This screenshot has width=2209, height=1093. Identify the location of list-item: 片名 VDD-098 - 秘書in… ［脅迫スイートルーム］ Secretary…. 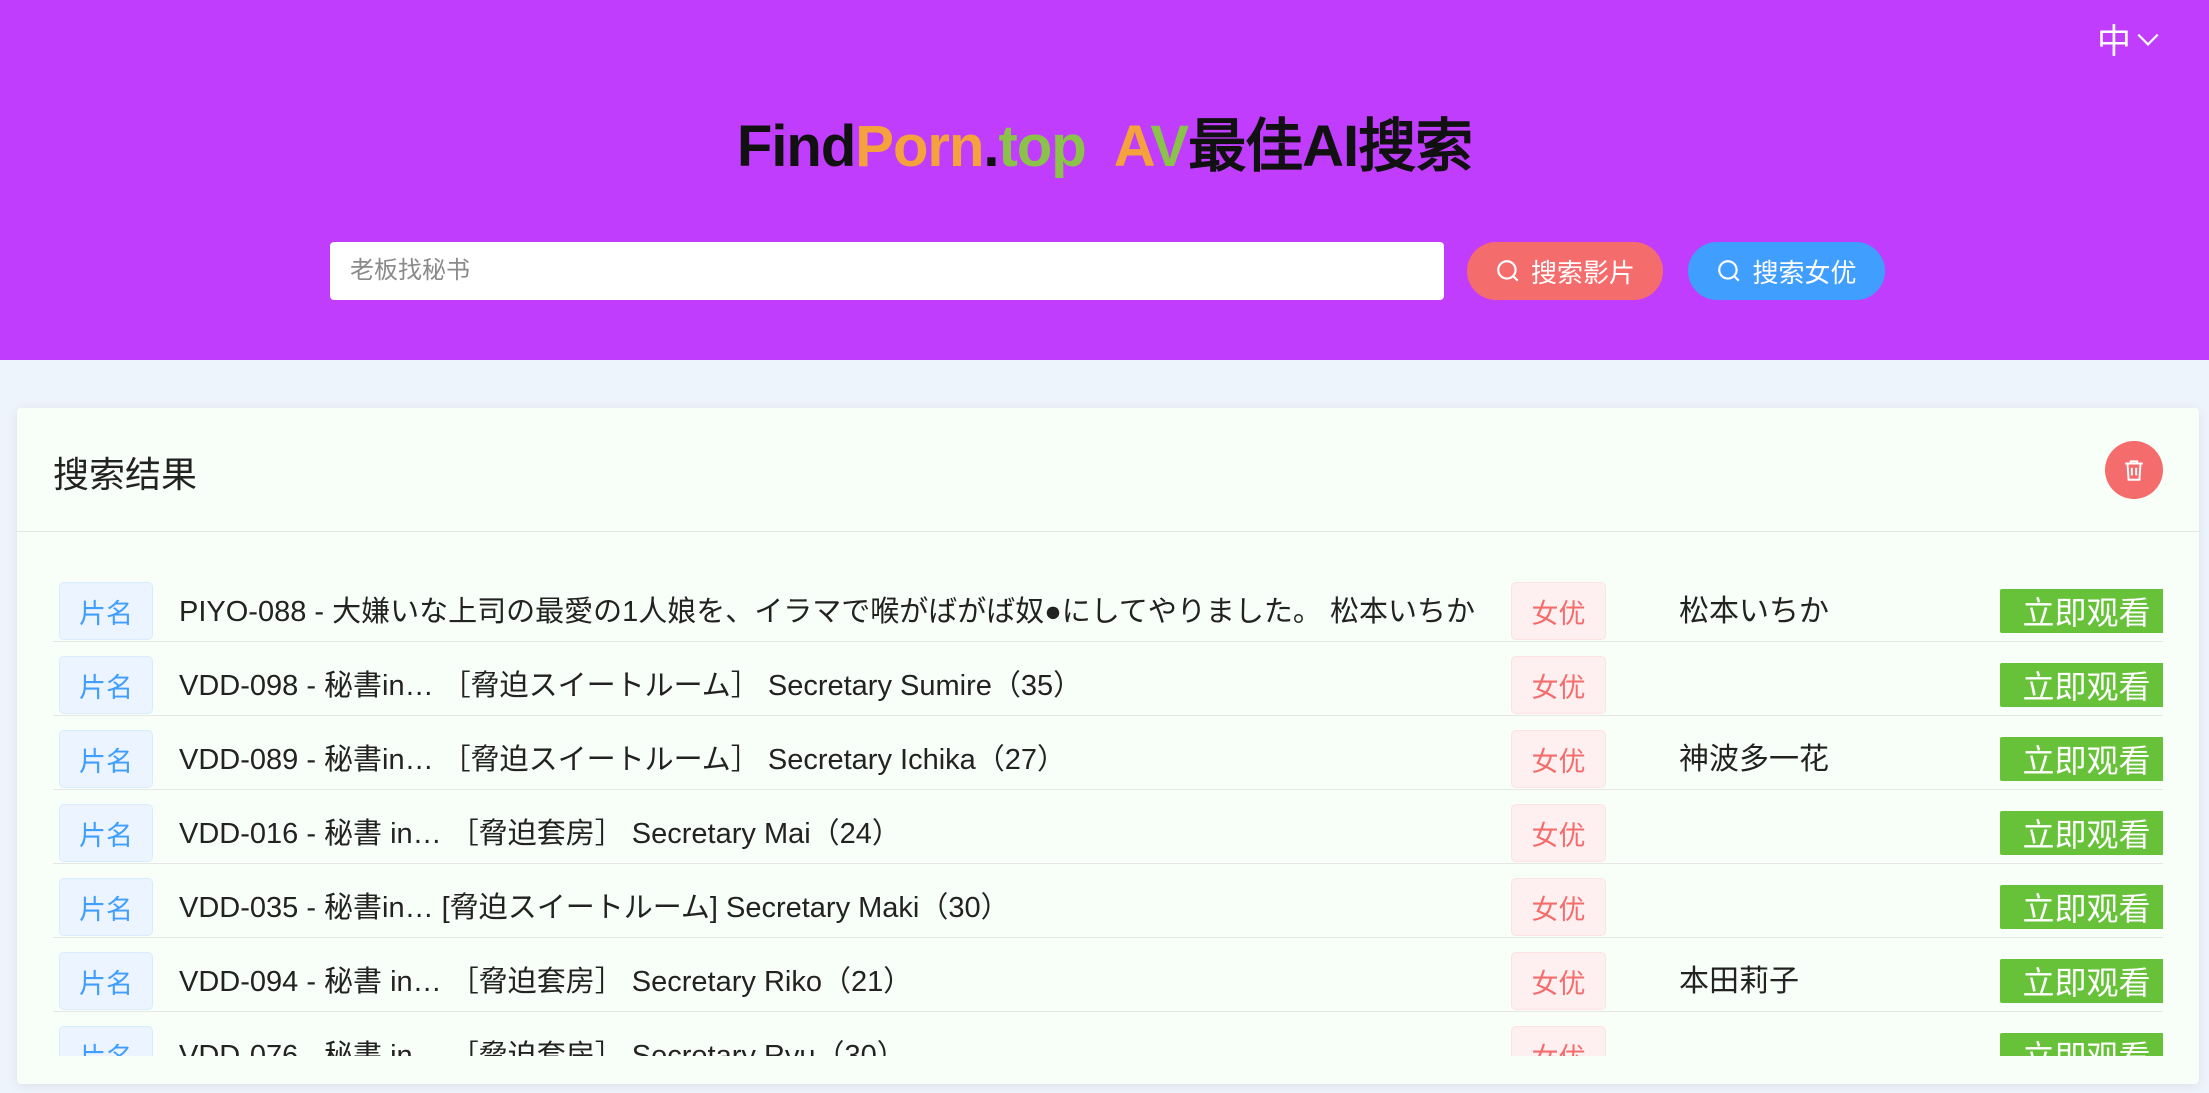
(1108, 679).